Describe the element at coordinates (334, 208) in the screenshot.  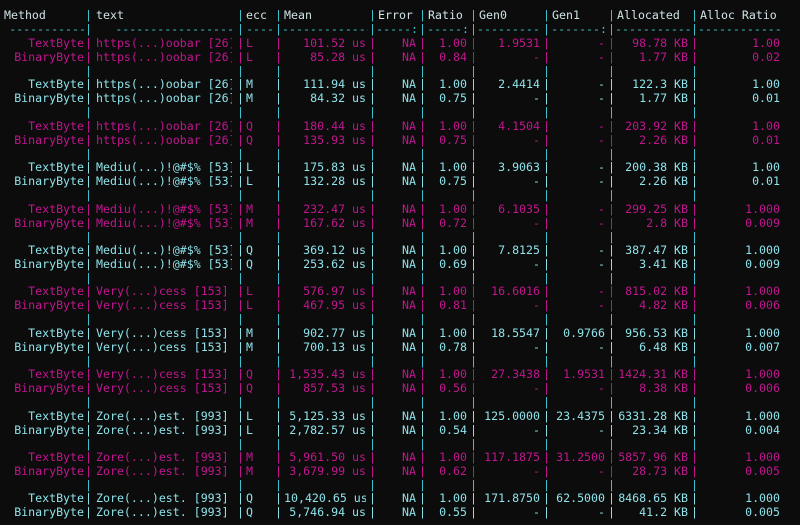
I see `cell-mean: 232.47 us` at that location.